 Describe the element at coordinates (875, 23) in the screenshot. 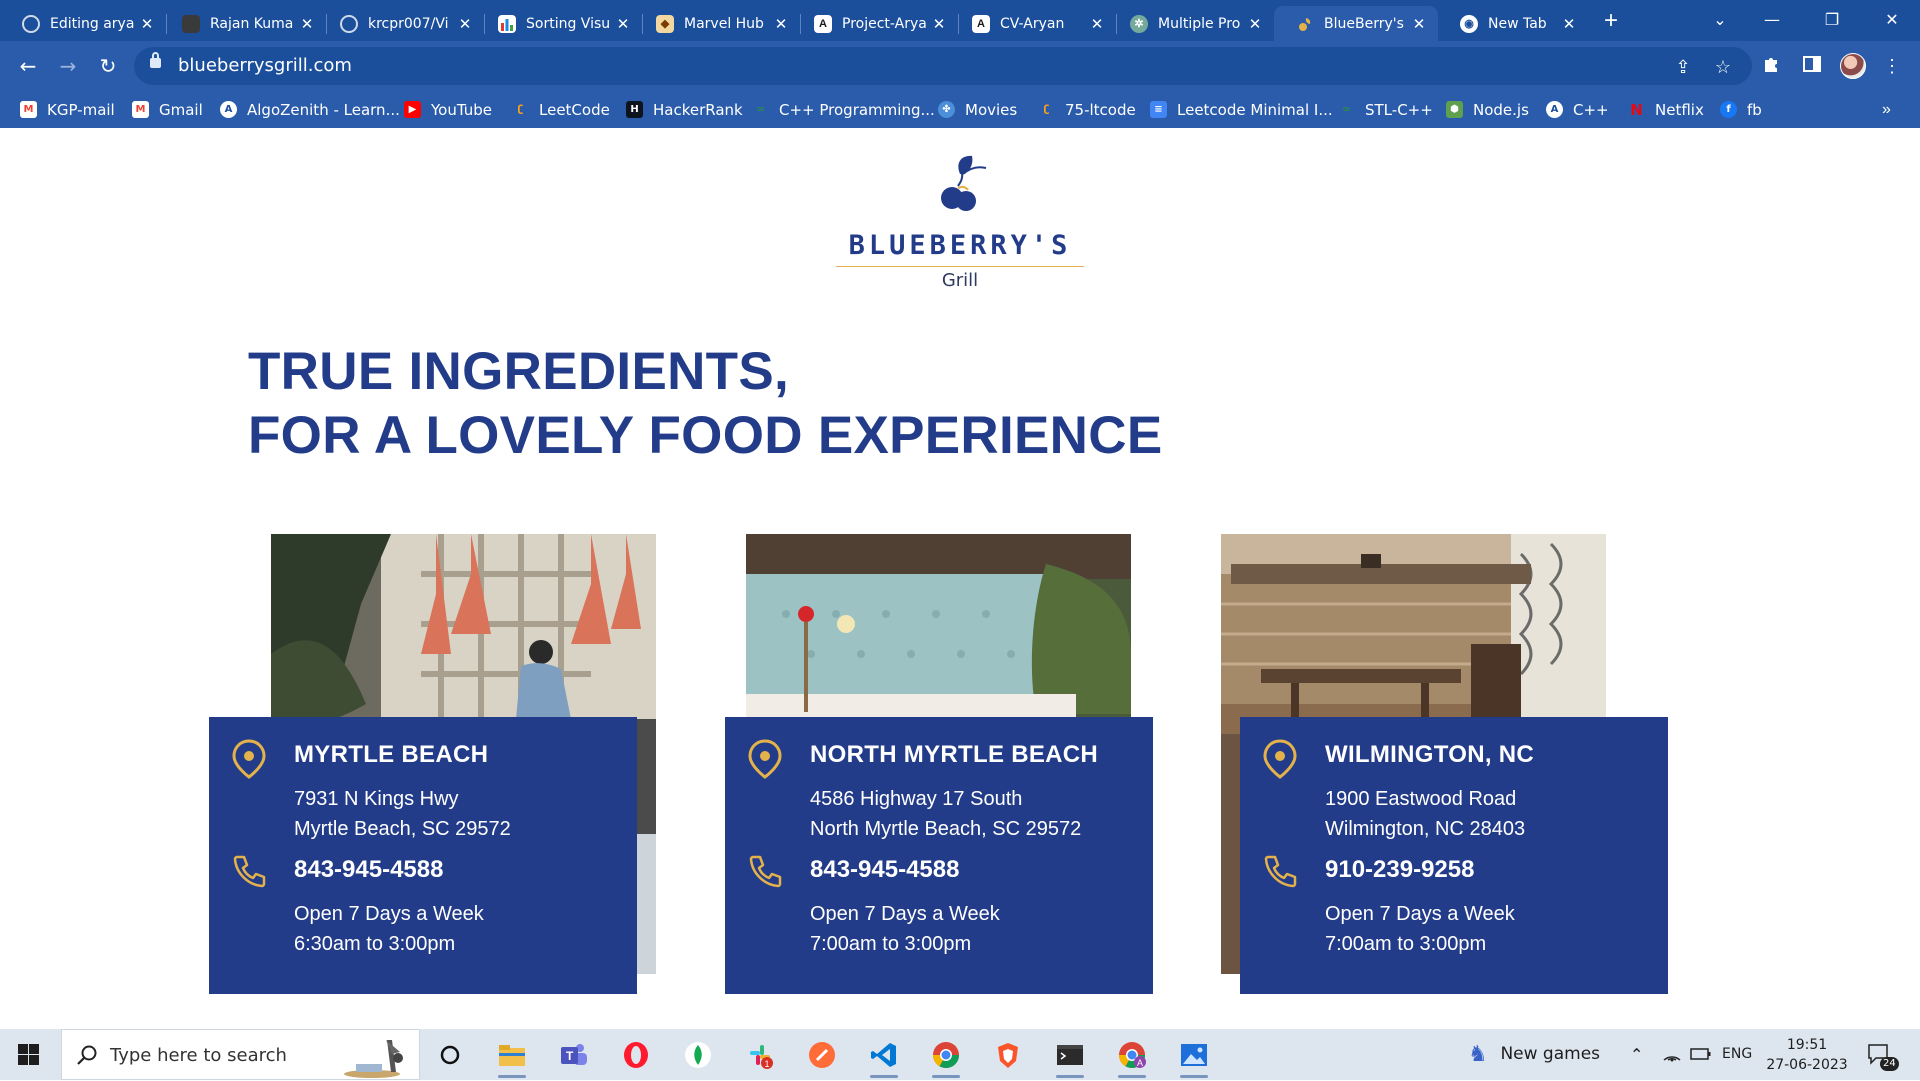

I see `tab-project-arya: A Project-Arya ✕` at that location.